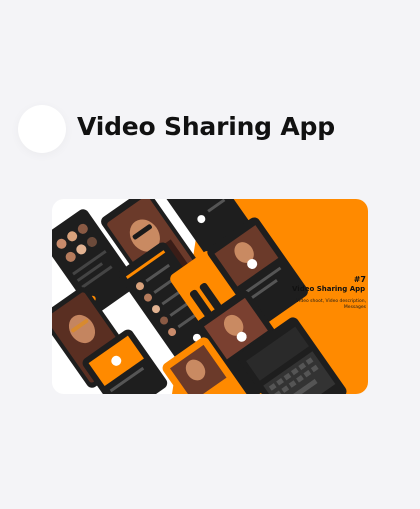  I want to click on page-title: Video Sharing App, so click(206, 126).